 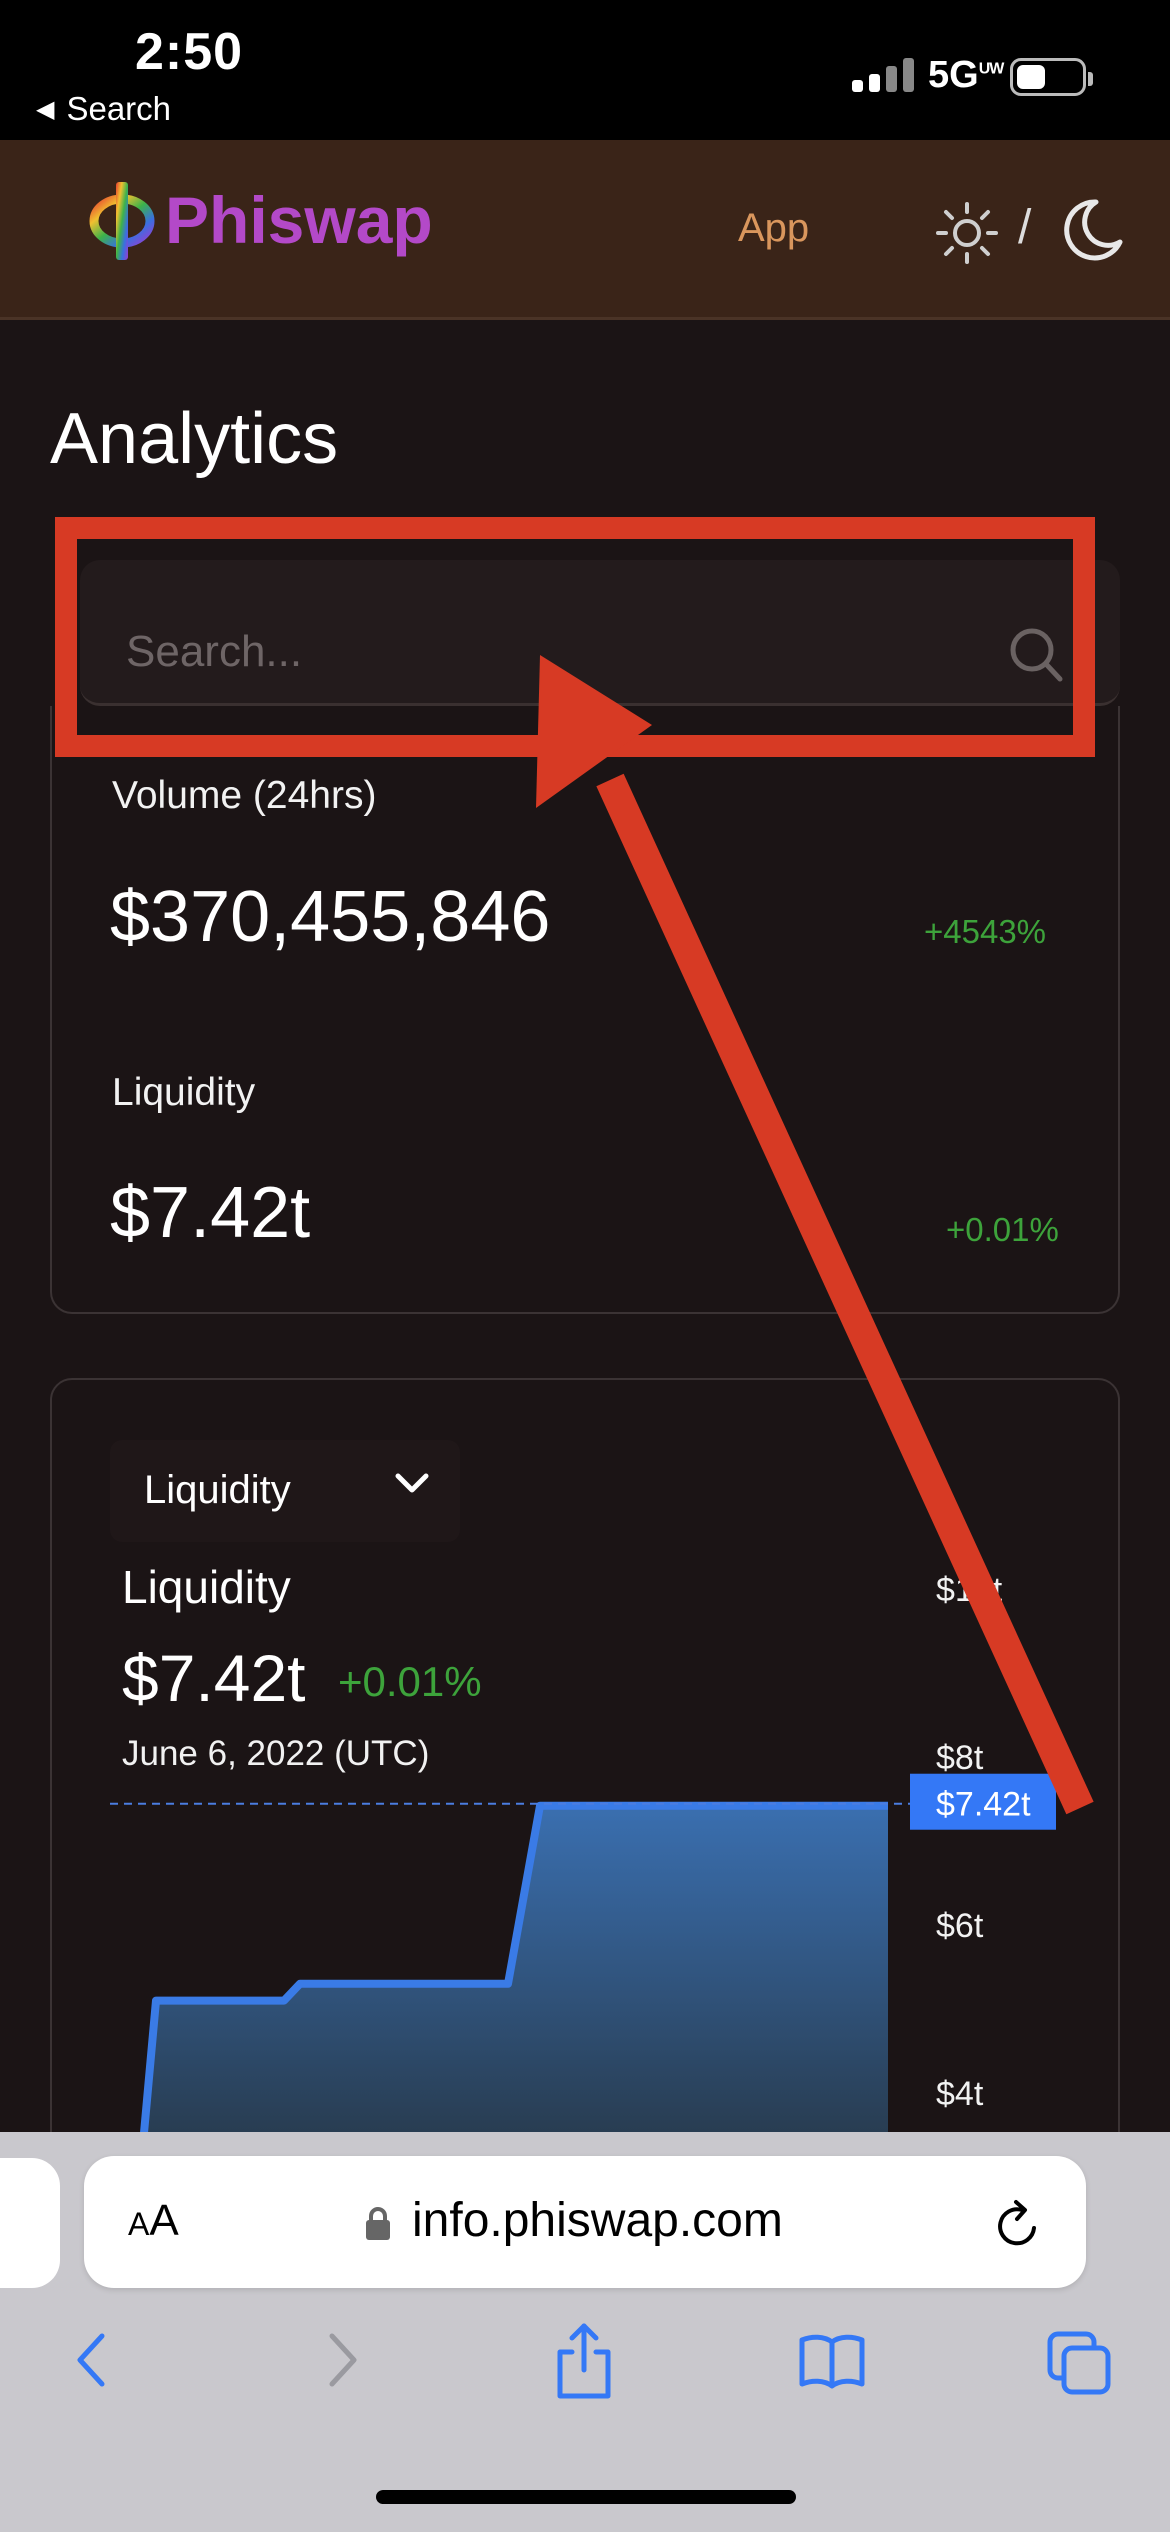 What do you see at coordinates (967, 233) in the screenshot?
I see `sun-icon` at bounding box center [967, 233].